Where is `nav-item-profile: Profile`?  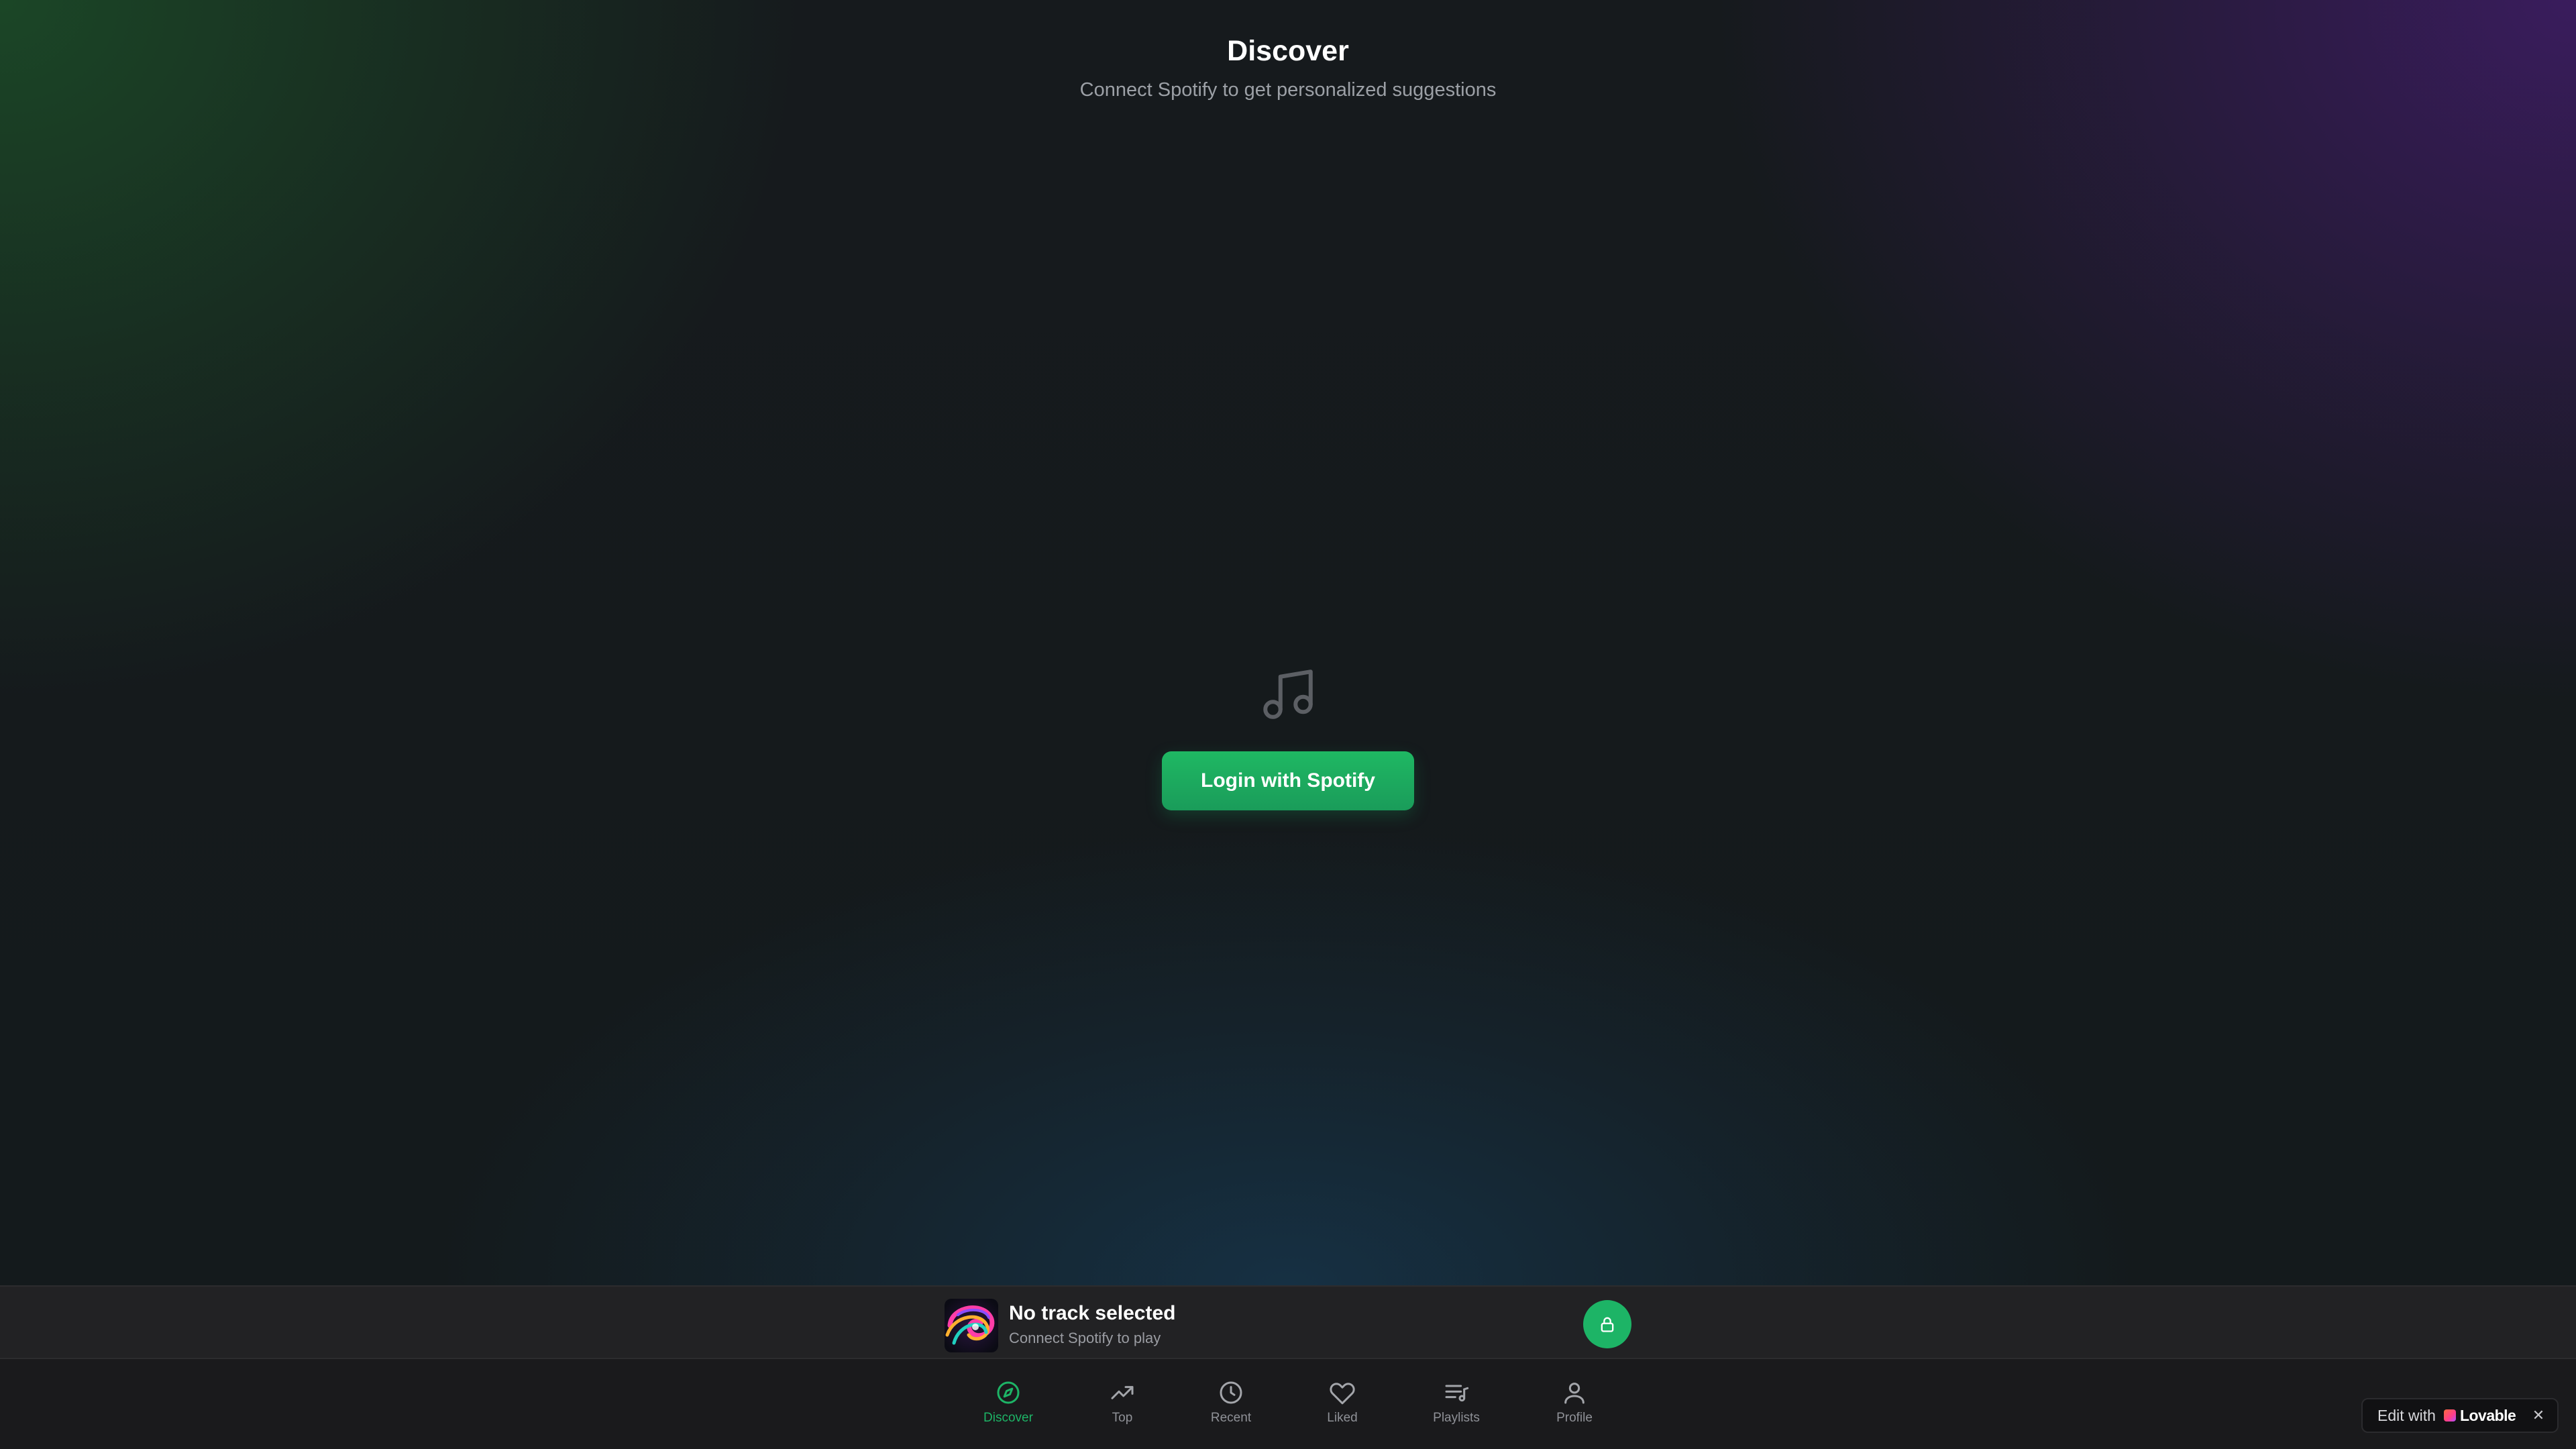
nav-item-profile: Profile is located at coordinates (1574, 1402).